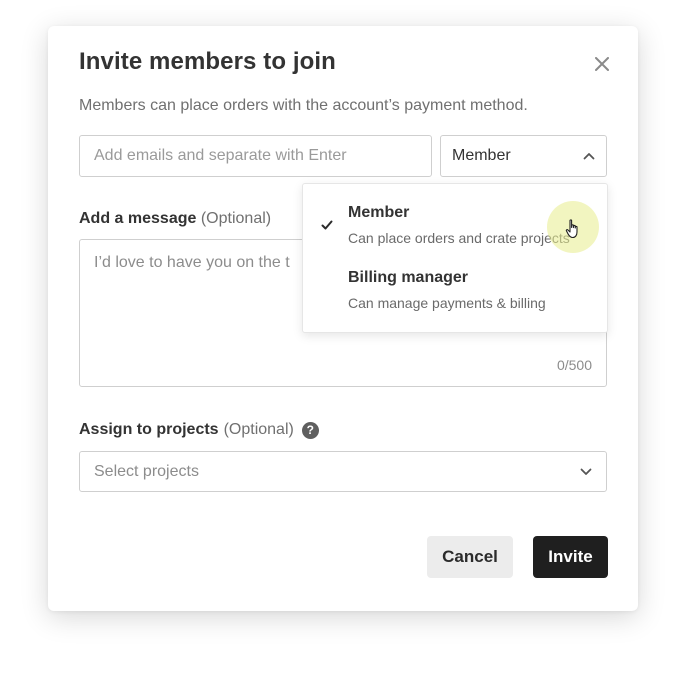 The height and width of the screenshot is (682, 686). What do you see at coordinates (343, 471) in the screenshot?
I see `projects-select: Select projects` at bounding box center [343, 471].